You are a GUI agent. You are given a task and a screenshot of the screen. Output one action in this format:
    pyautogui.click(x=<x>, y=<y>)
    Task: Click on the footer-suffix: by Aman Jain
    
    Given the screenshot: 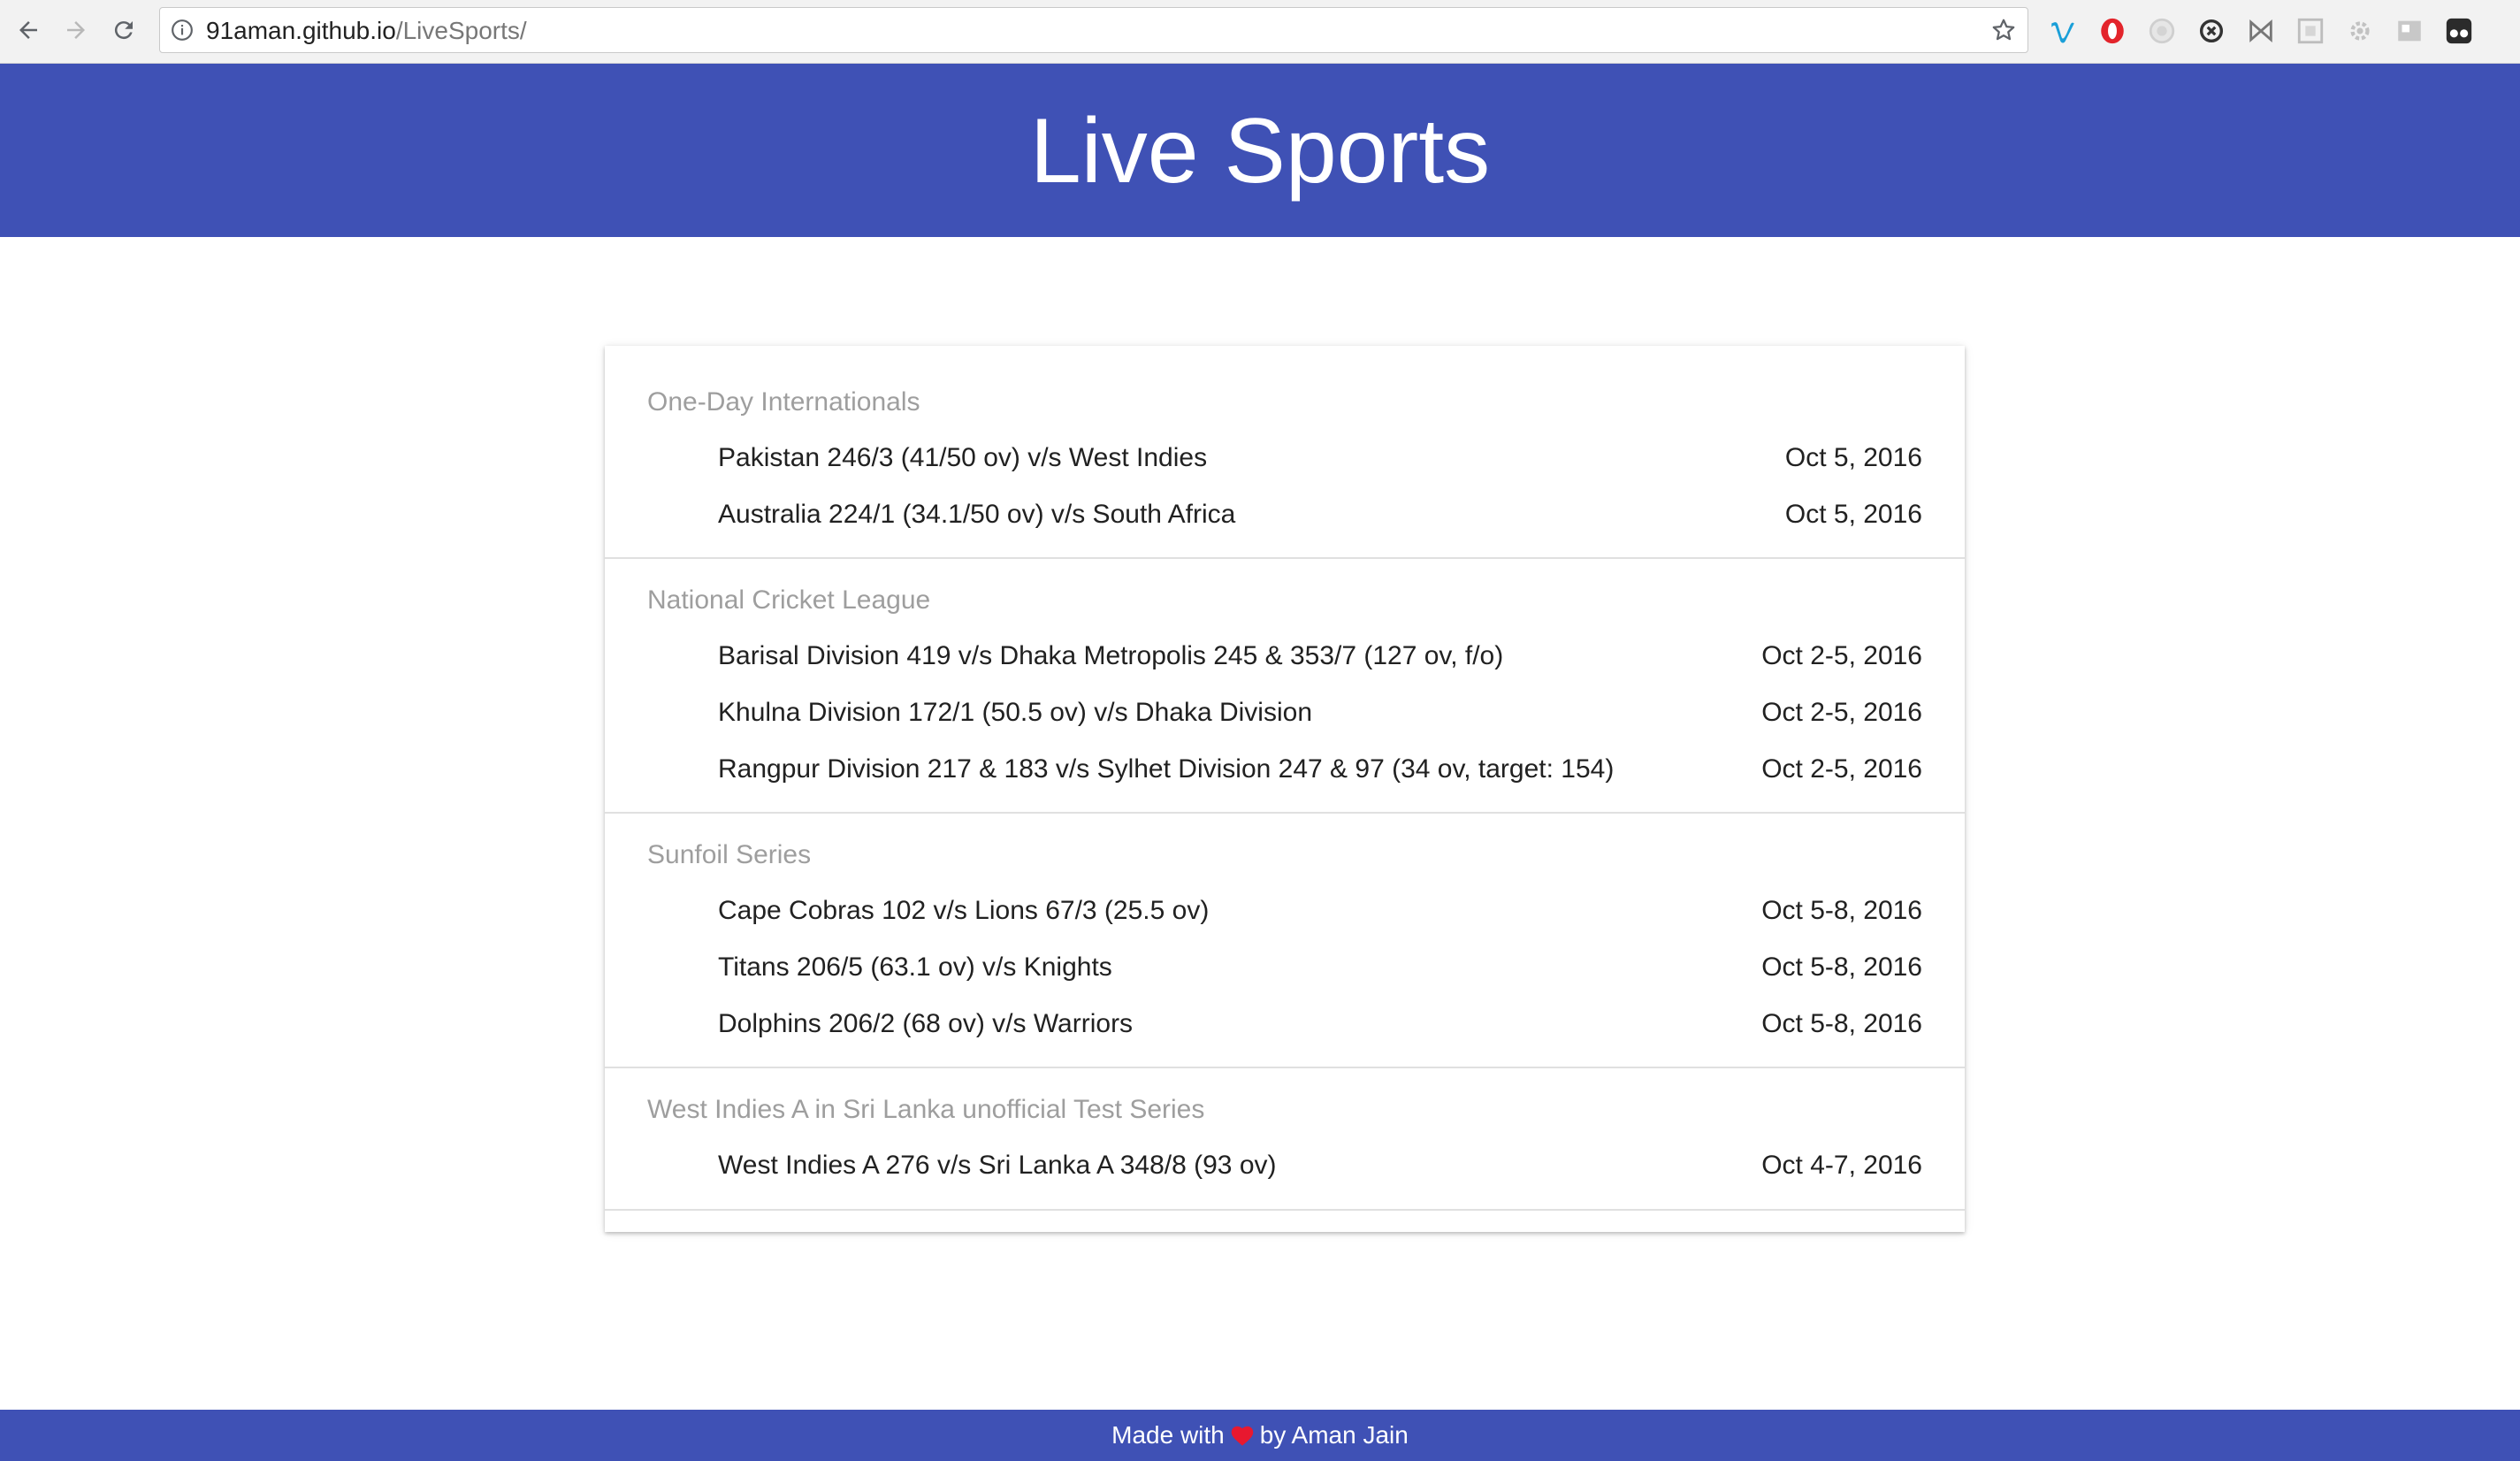 What is the action you would take?
    pyautogui.click(x=1334, y=1435)
    